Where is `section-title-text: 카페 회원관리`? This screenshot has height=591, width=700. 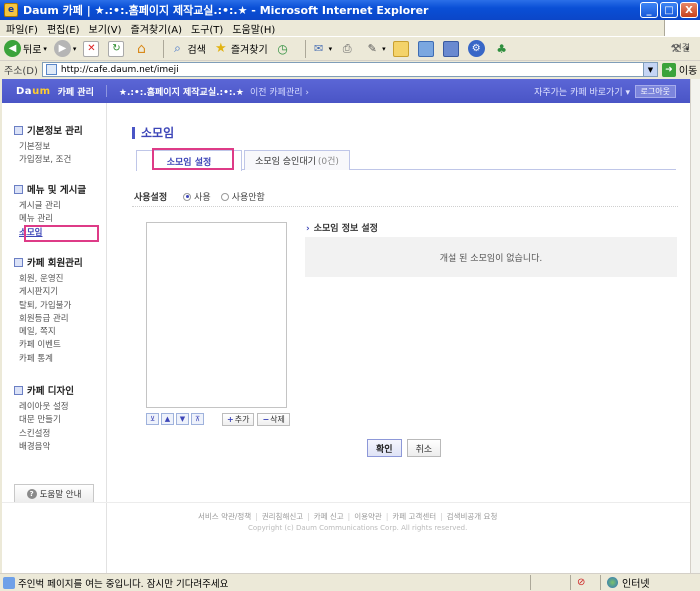
section-title-text: 카페 회원관리 is located at coordinates (55, 263).